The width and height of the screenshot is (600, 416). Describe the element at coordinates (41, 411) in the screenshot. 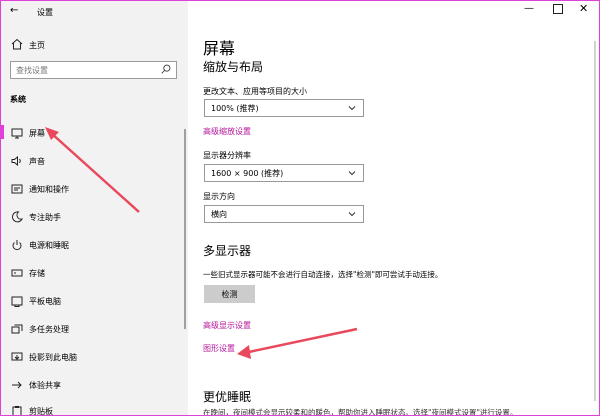

I see `sidebar-item-label: 剪贴板` at that location.